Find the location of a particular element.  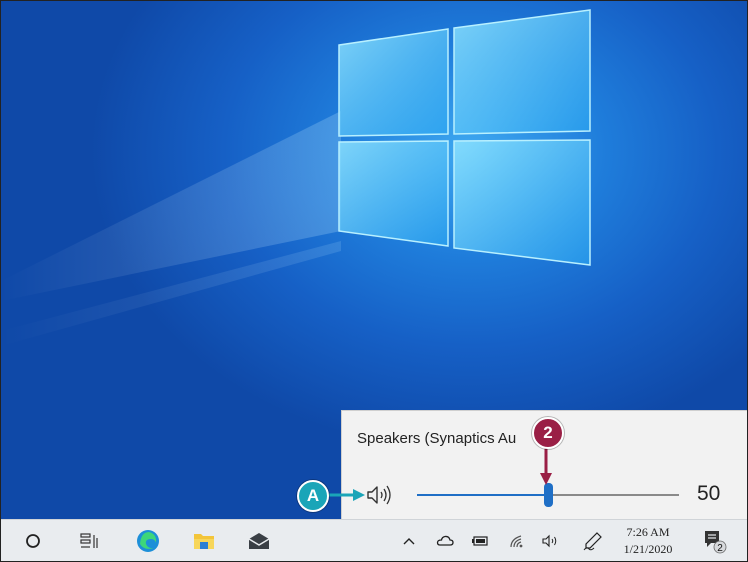

wifi-icon is located at coordinates (516, 541).